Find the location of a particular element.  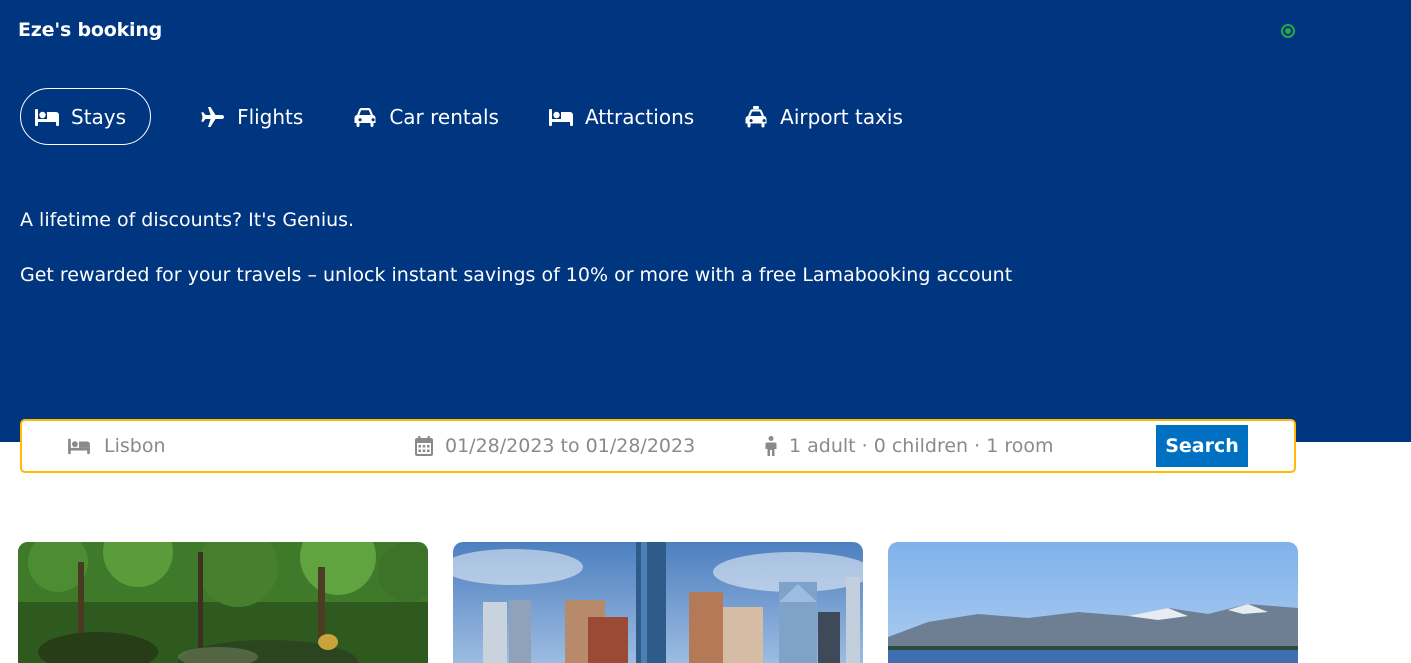

taxi-icon is located at coordinates (756, 116).